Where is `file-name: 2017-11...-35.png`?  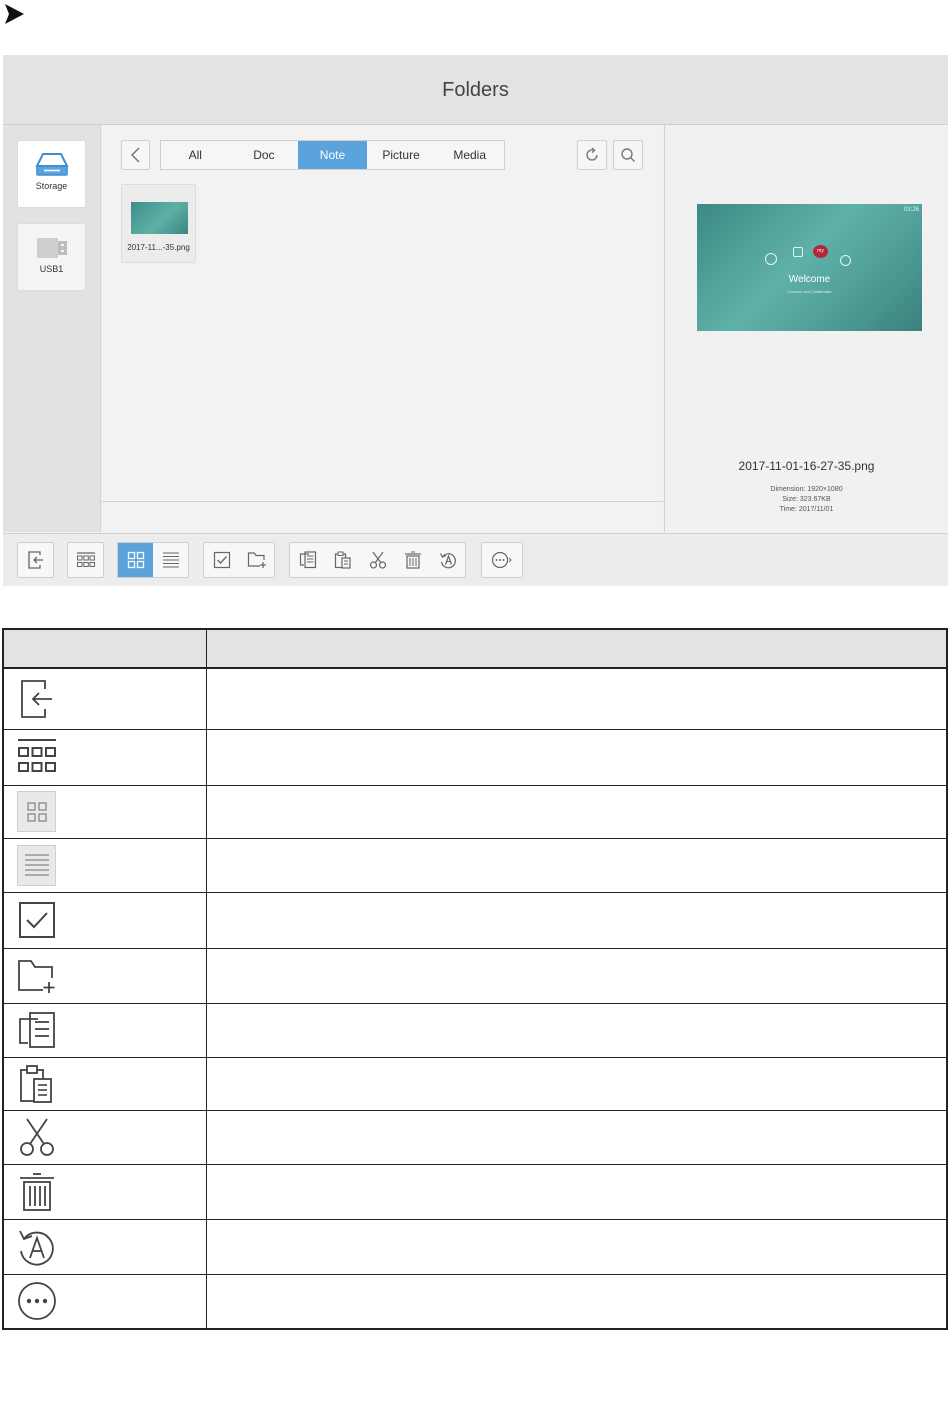 file-name: 2017-11...-35.png is located at coordinates (158, 247).